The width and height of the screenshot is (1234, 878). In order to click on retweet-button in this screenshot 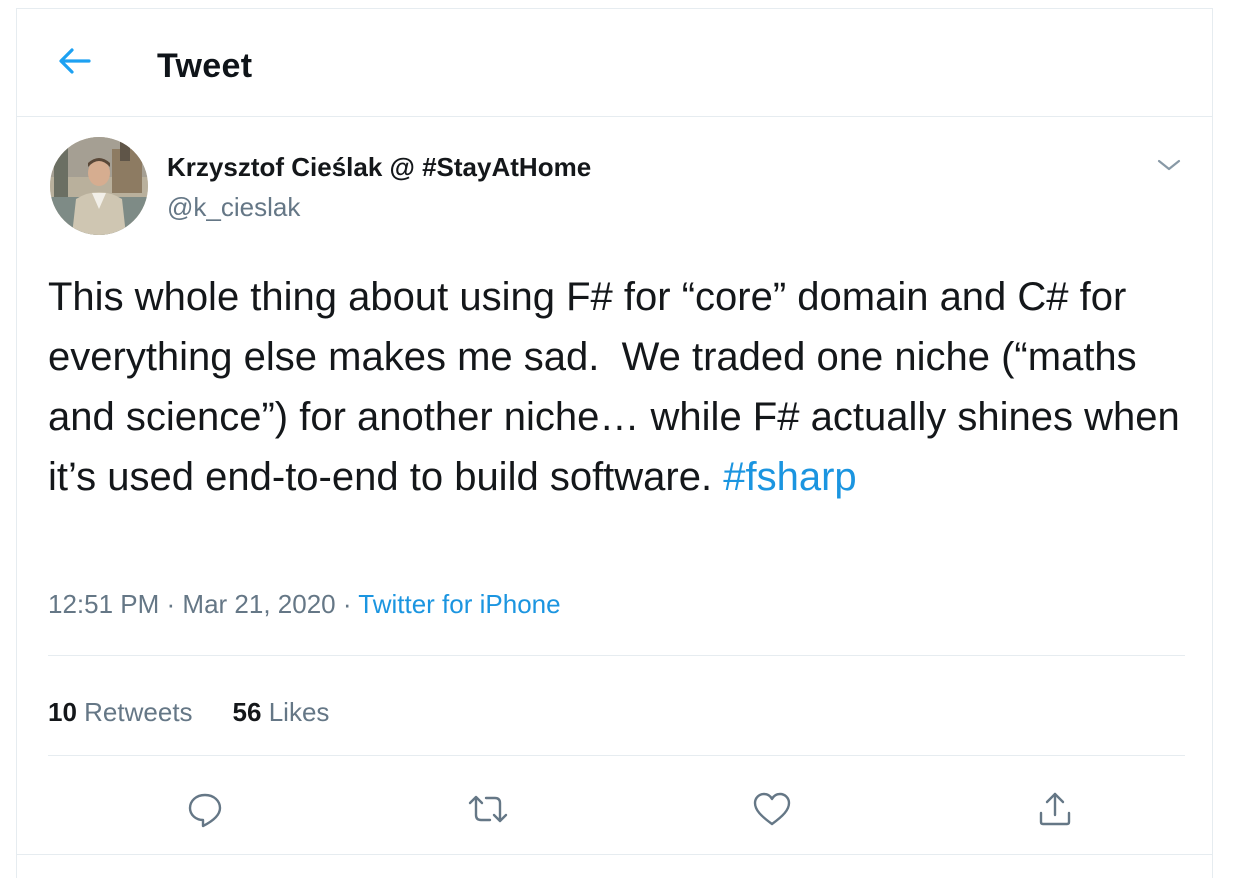, I will do `click(488, 811)`.